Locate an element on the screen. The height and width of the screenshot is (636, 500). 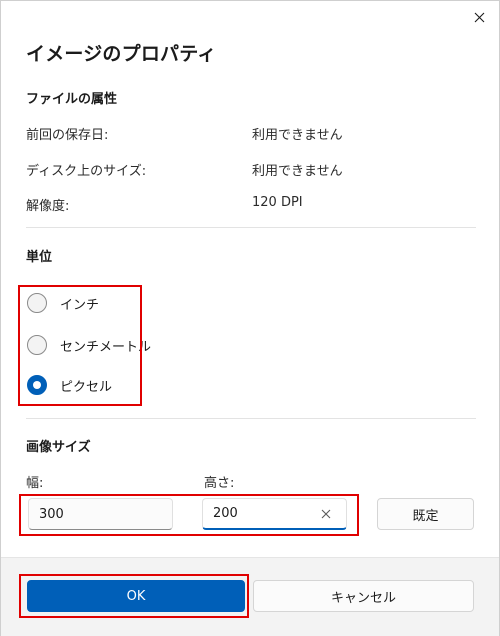
cancel-button: キャンセル is located at coordinates (363, 596).